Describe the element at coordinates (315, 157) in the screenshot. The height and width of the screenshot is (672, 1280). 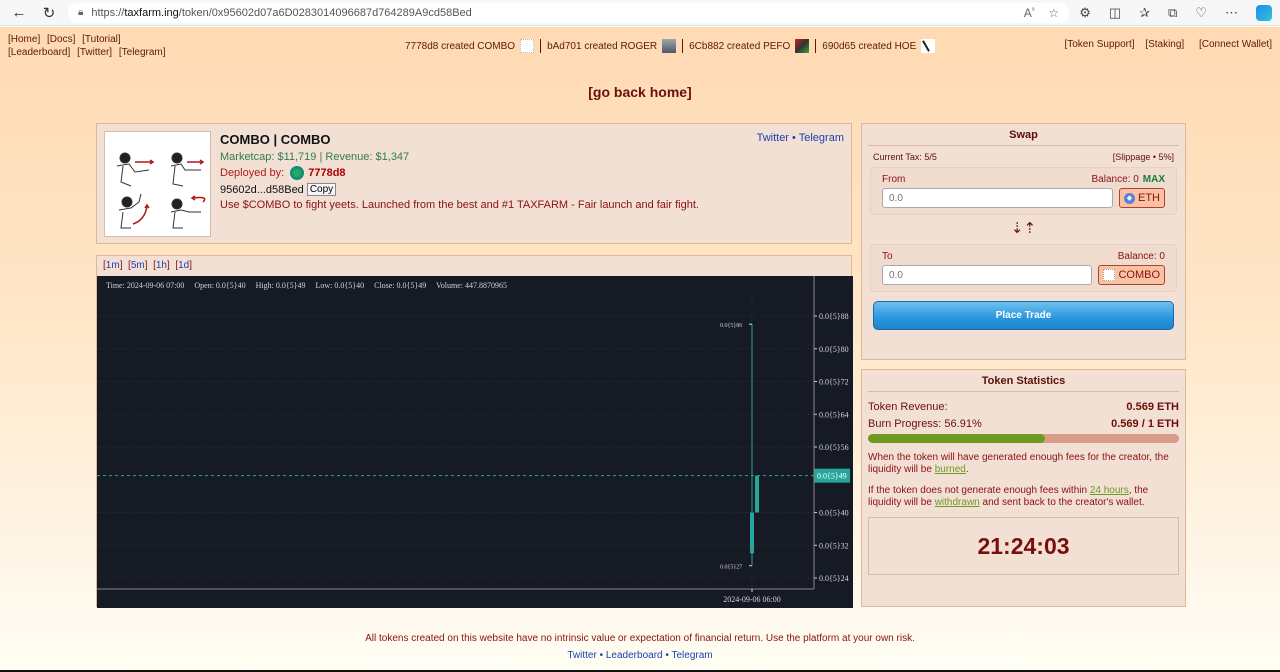
I see `marketcap-revenue: Marketcap: $11,719 | Revenue: $1,347` at that location.